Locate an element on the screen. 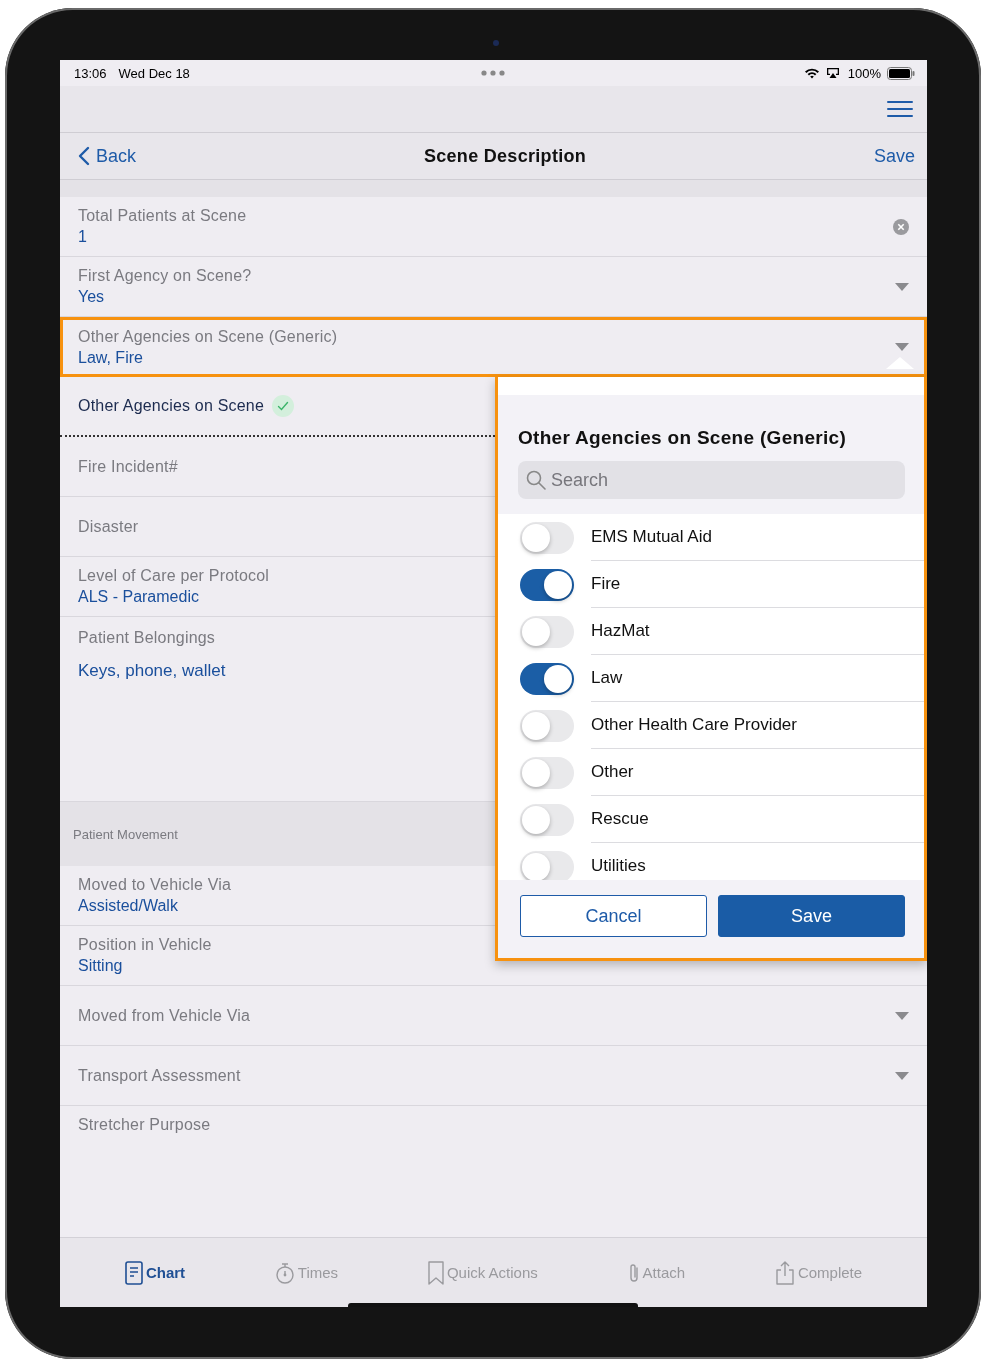 The height and width of the screenshot is (1364, 984). field-value: Keys, phone, wallet is located at coordinates (152, 671).